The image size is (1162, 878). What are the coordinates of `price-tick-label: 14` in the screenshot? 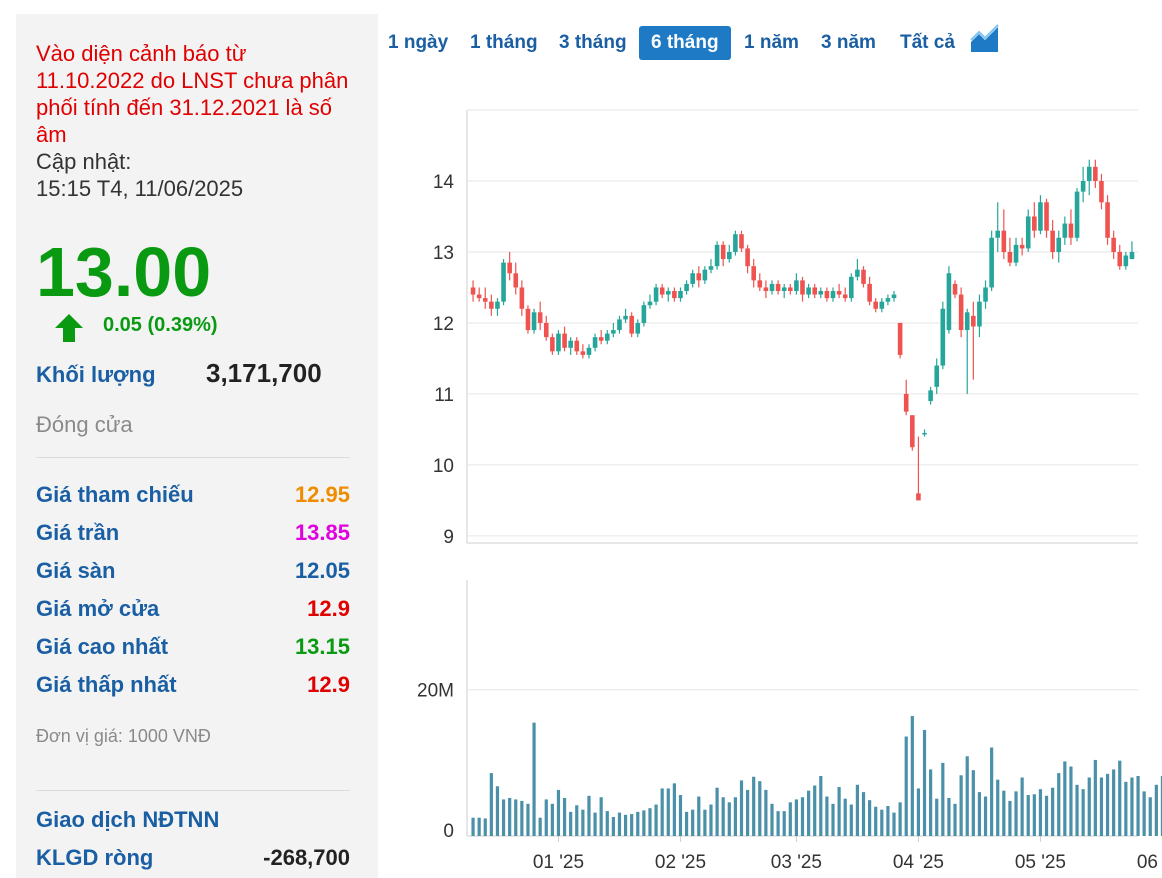 It's located at (444, 182).